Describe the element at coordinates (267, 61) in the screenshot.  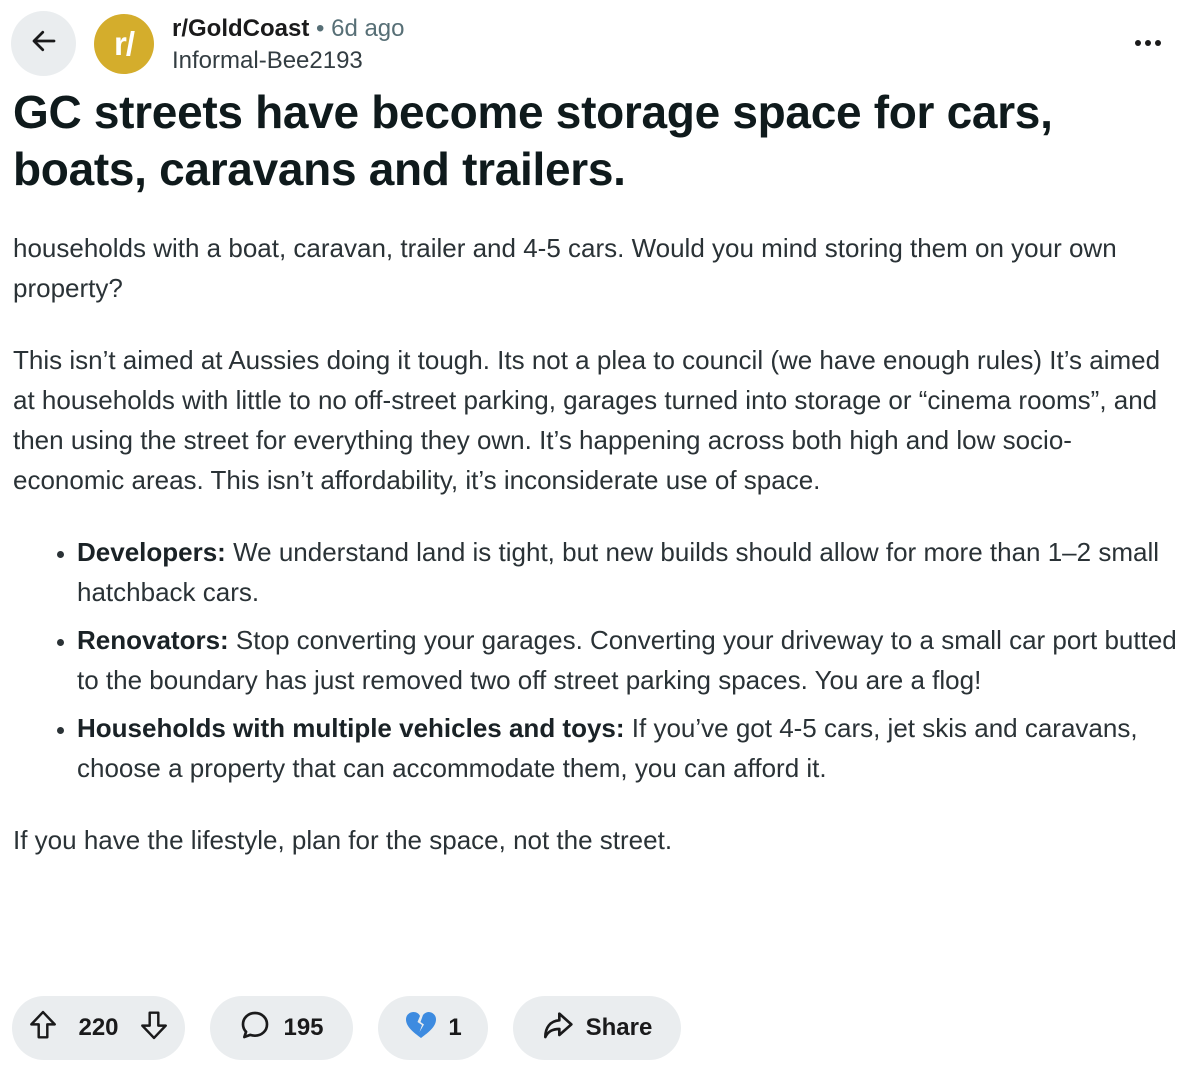
I see `author-link: Informal-Bee2193` at that location.